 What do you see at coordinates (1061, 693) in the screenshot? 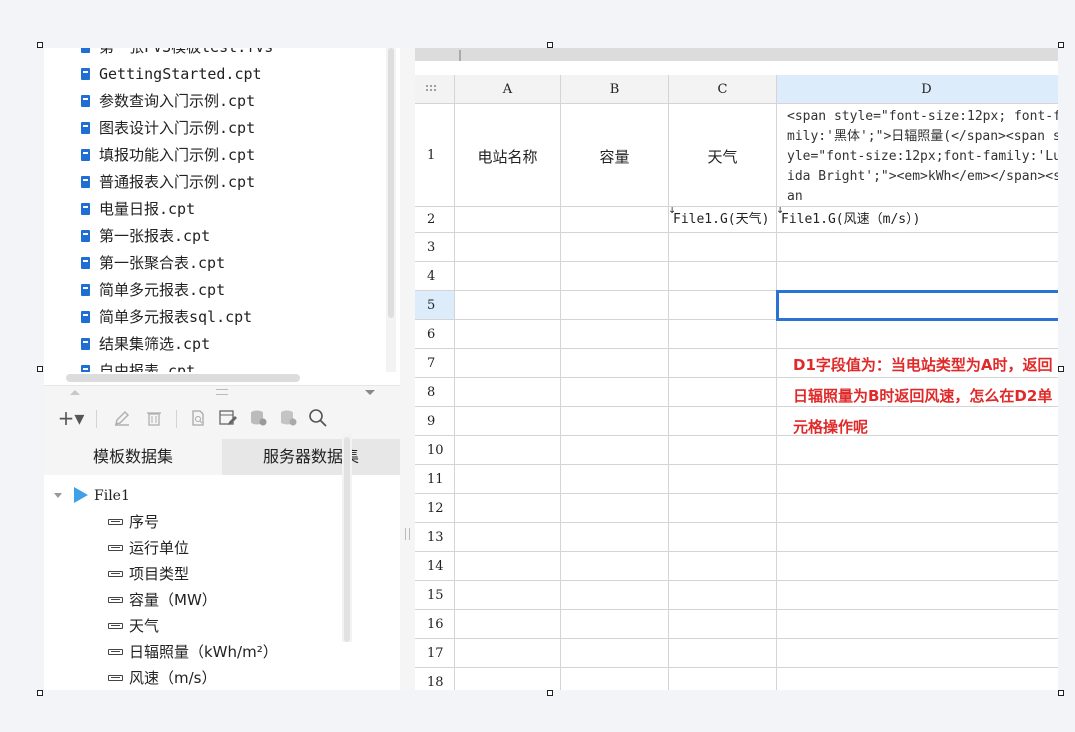
I see `resize-handle-bottom-right` at bounding box center [1061, 693].